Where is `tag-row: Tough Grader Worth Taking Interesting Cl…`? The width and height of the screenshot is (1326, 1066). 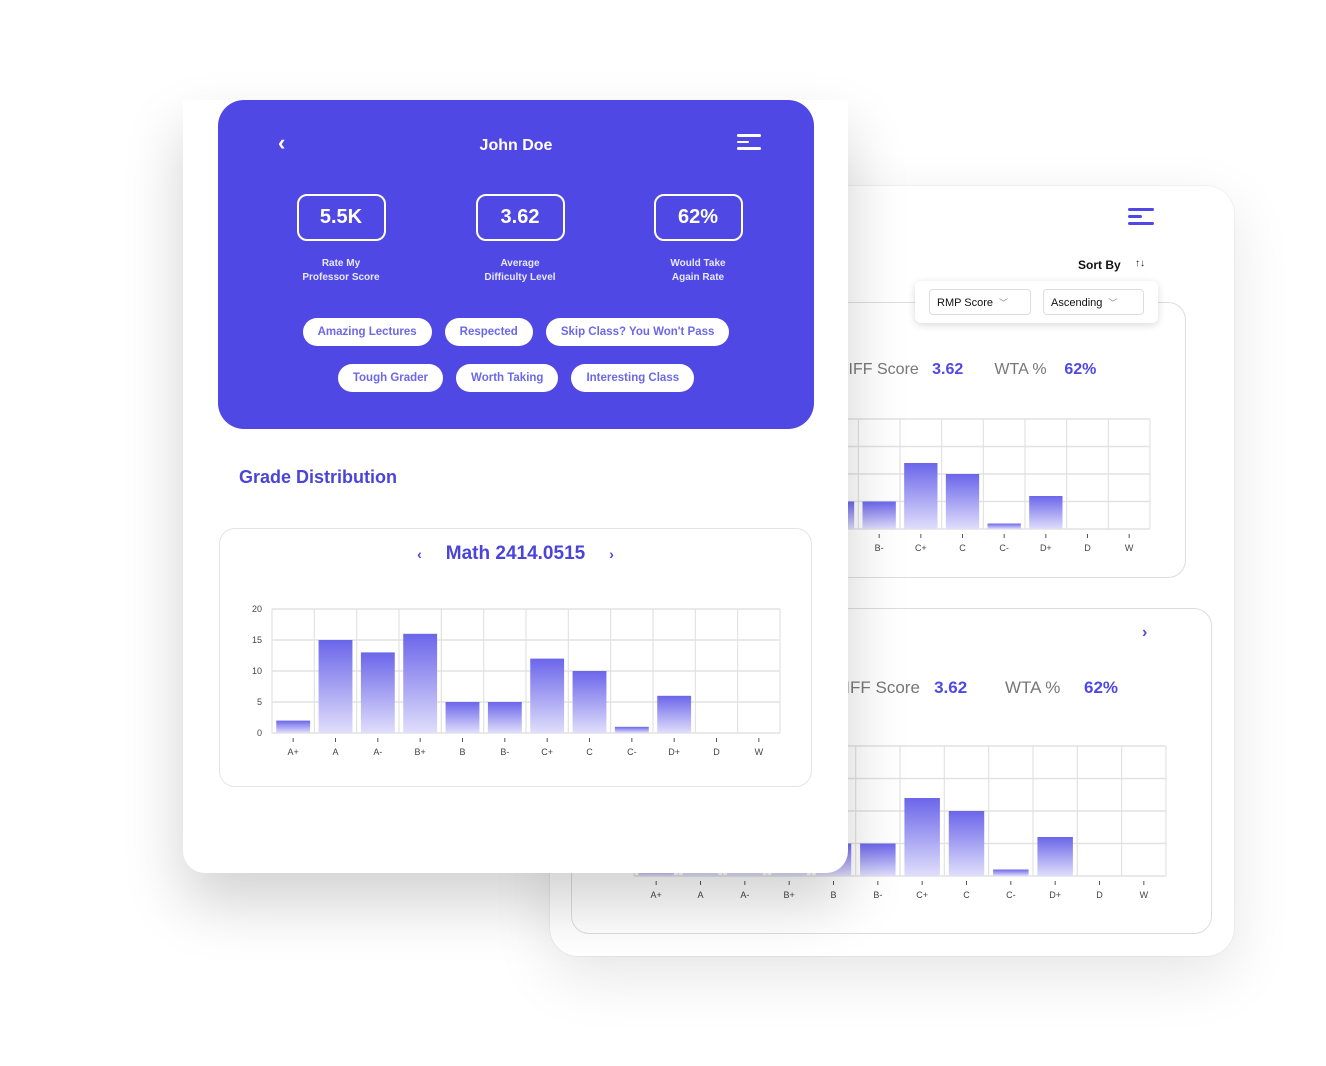 tag-row: Tough Grader Worth Taking Interesting Cl… is located at coordinates (516, 378).